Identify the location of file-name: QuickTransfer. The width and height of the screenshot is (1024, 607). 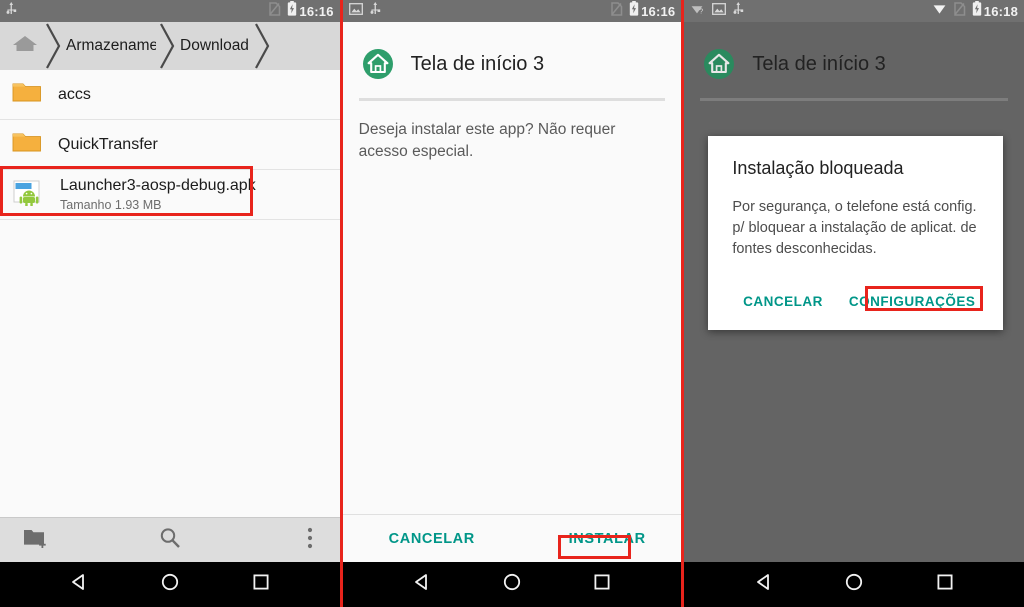
(108, 144).